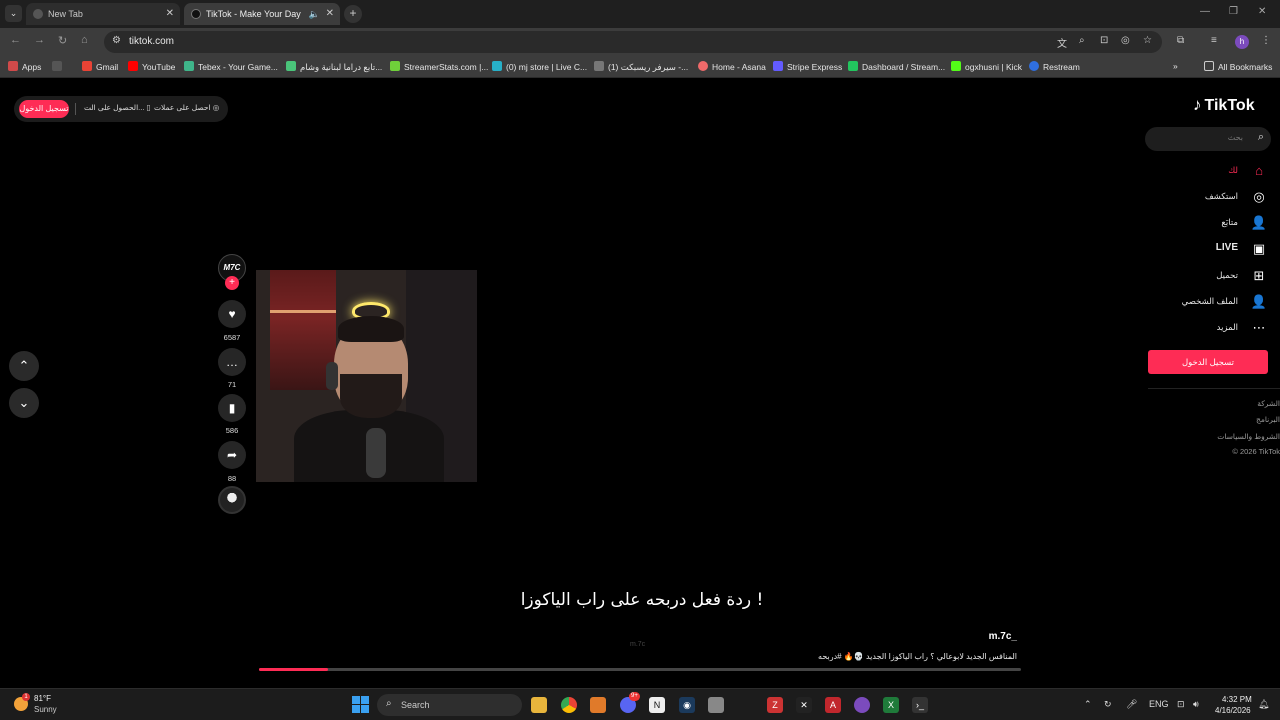 This screenshot has width=1280, height=720. I want to click on microphone-icon: 🎤︎, so click(1131, 704).